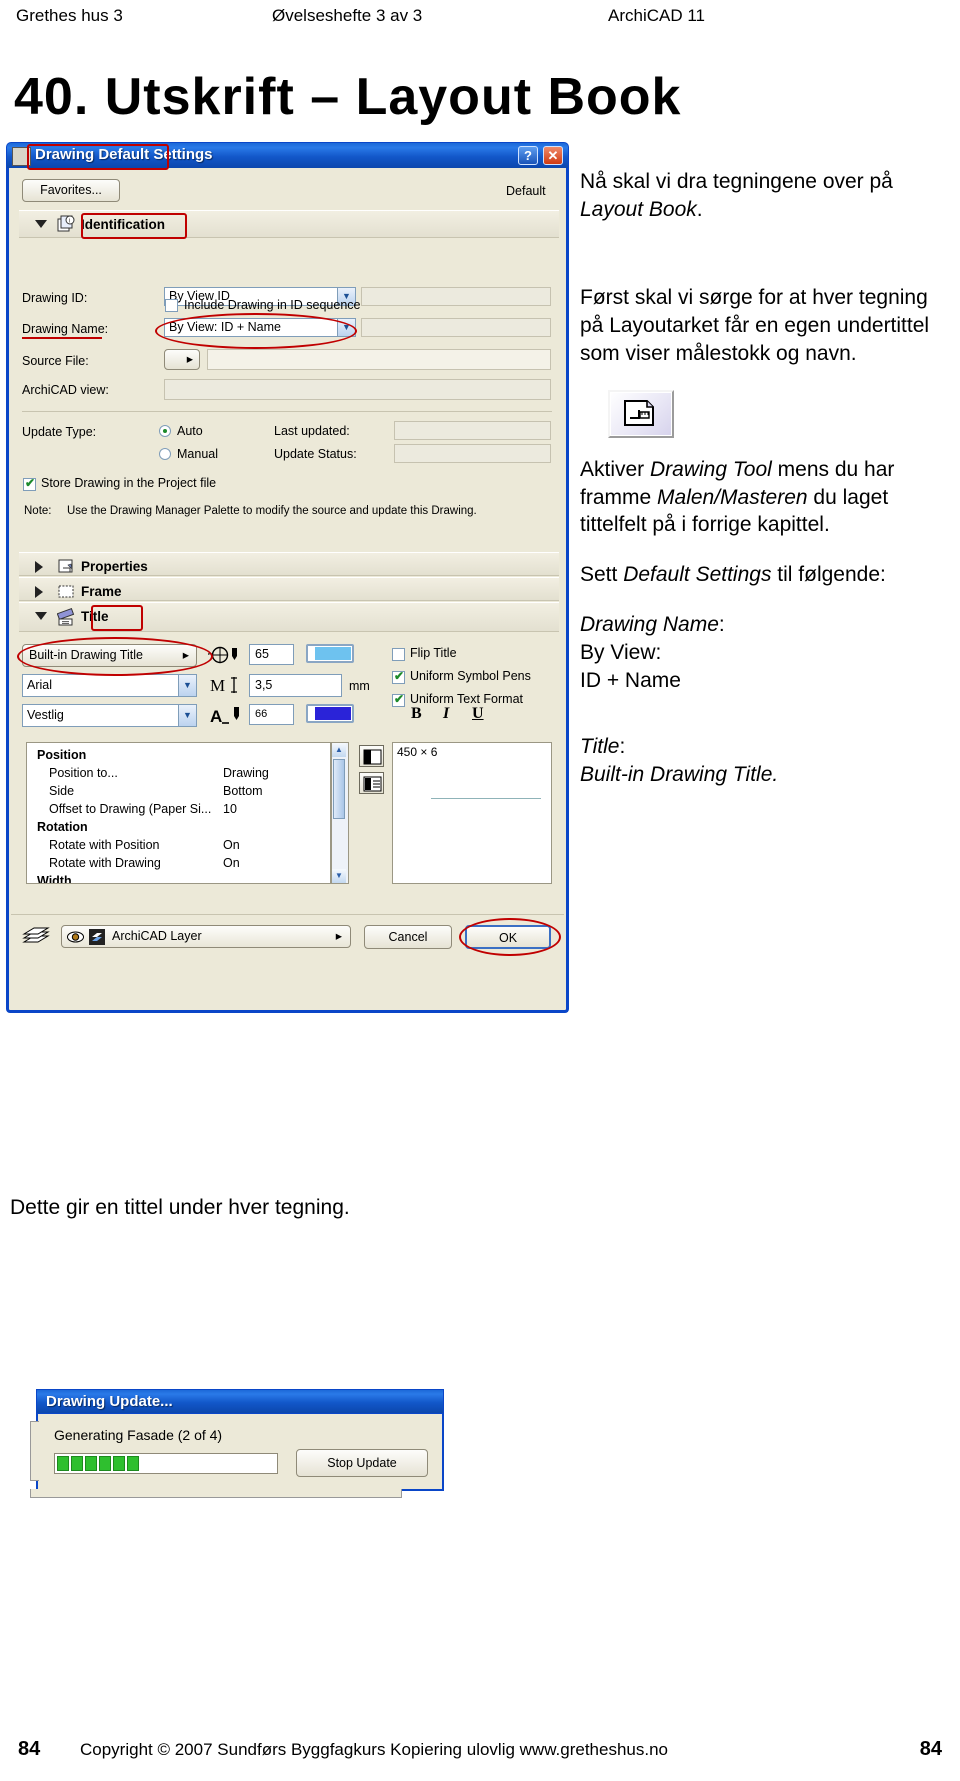 The width and height of the screenshot is (960, 1781). What do you see at coordinates (359, 686) in the screenshot?
I see `text-size-unit: mm` at bounding box center [359, 686].